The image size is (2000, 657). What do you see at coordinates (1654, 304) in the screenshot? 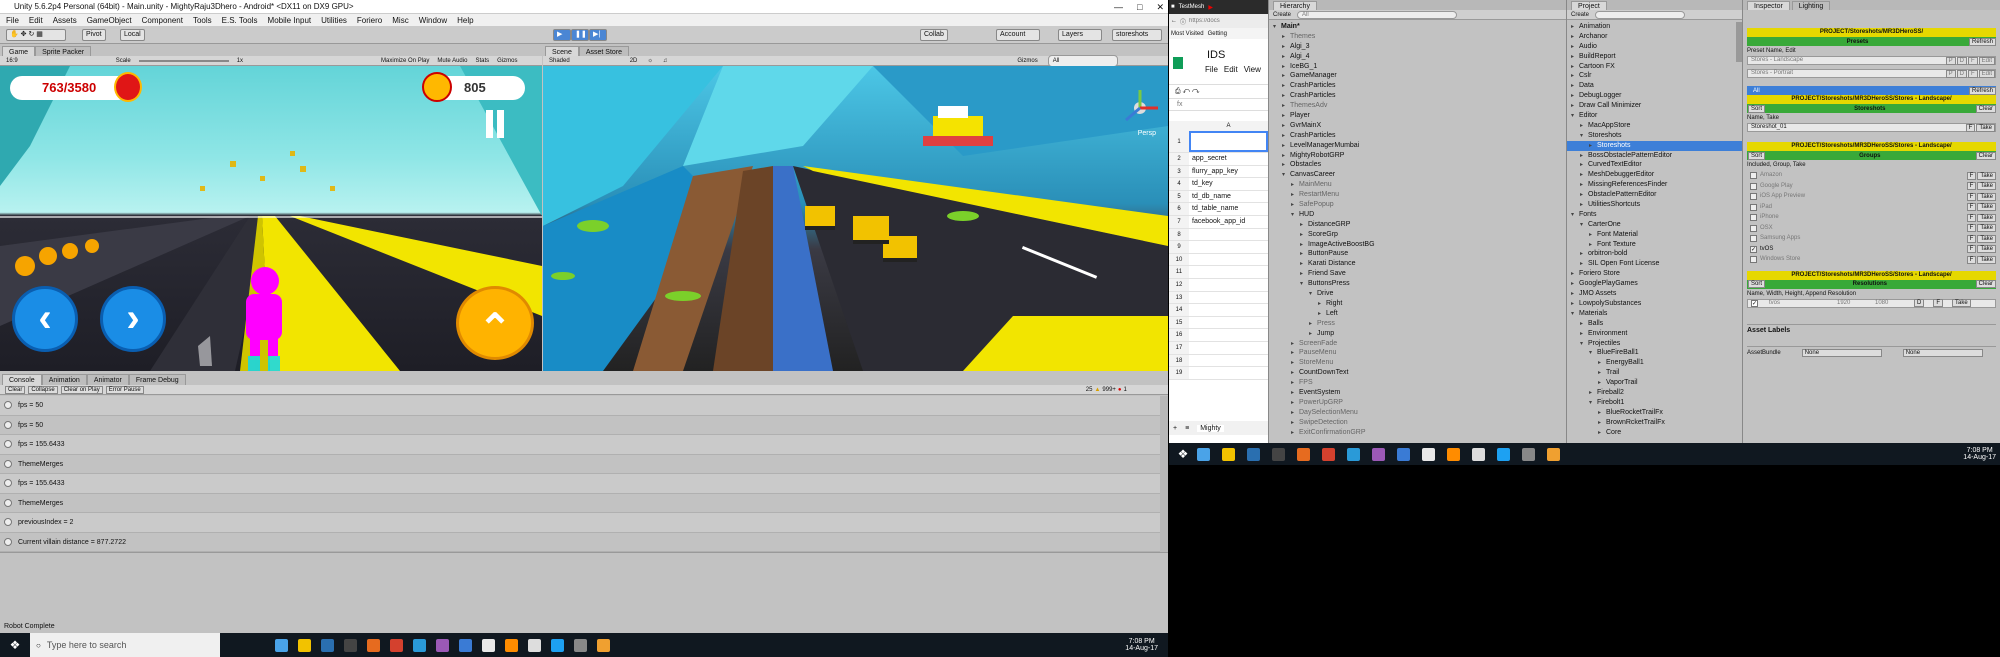
I see `tree-item: ▸ LowpolySubstances` at bounding box center [1654, 304].